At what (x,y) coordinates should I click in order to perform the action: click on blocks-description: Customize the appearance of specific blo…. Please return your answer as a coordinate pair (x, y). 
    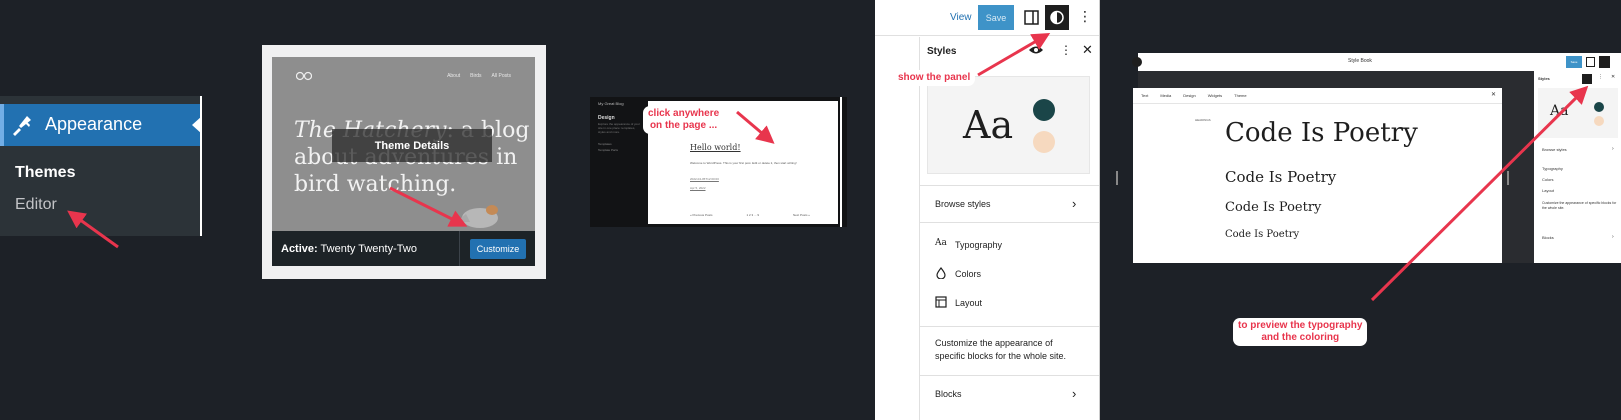
    Looking at the image, I should click on (1001, 349).